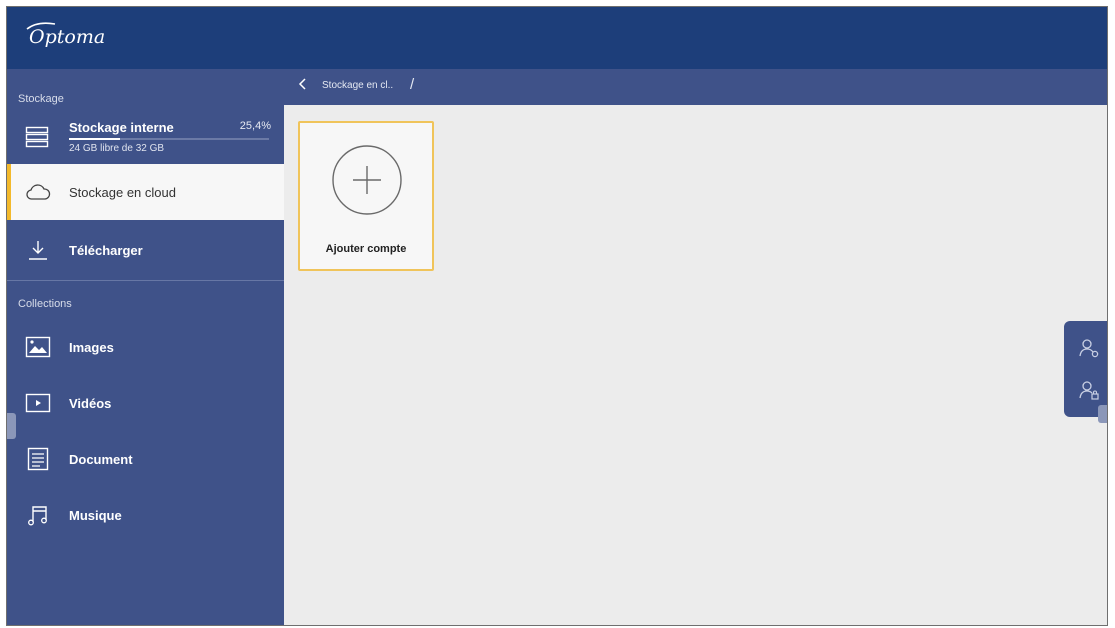 This screenshot has height=628, width=1115. What do you see at coordinates (38, 138) in the screenshot?
I see `storage-icon` at bounding box center [38, 138].